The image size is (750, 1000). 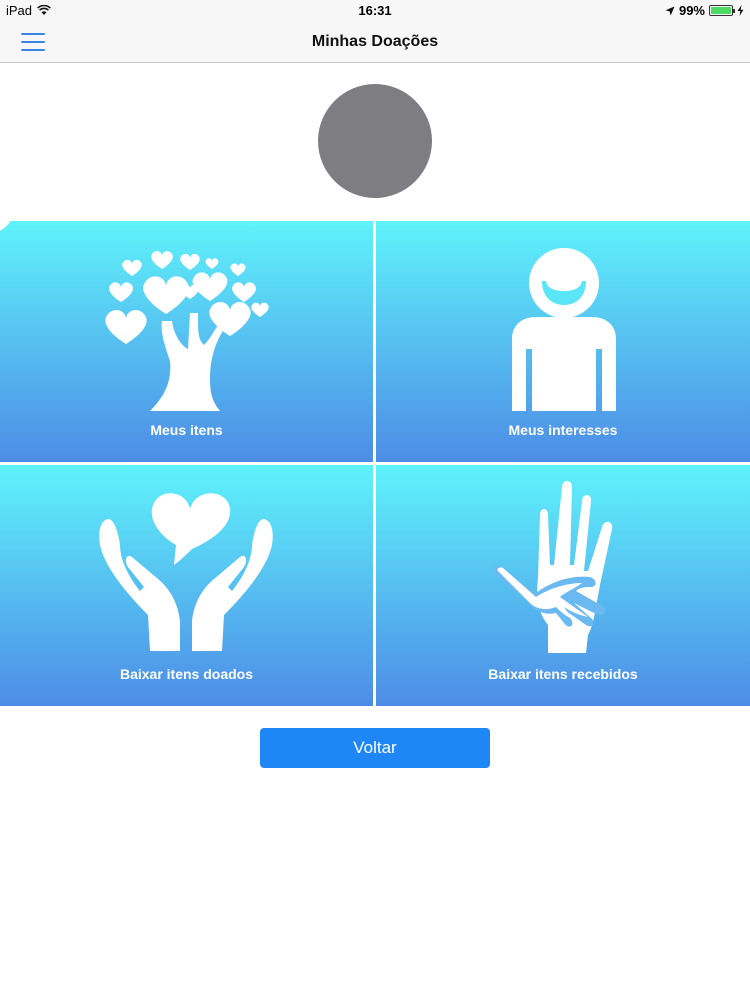 What do you see at coordinates (375, 748) in the screenshot?
I see `voltar-button: Voltar` at bounding box center [375, 748].